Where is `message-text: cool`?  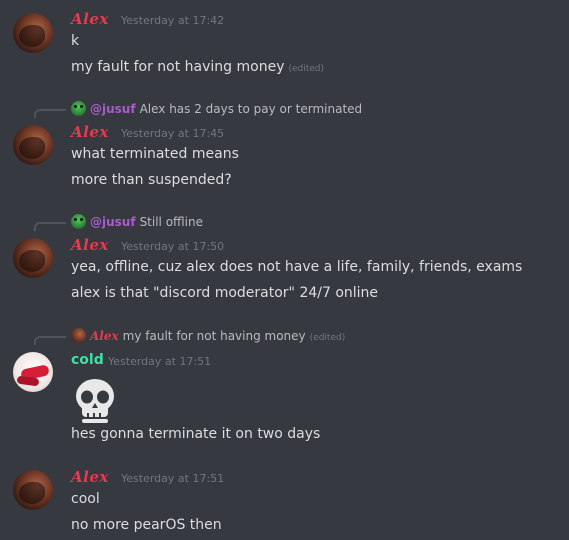 message-text: cool is located at coordinates (85, 499).